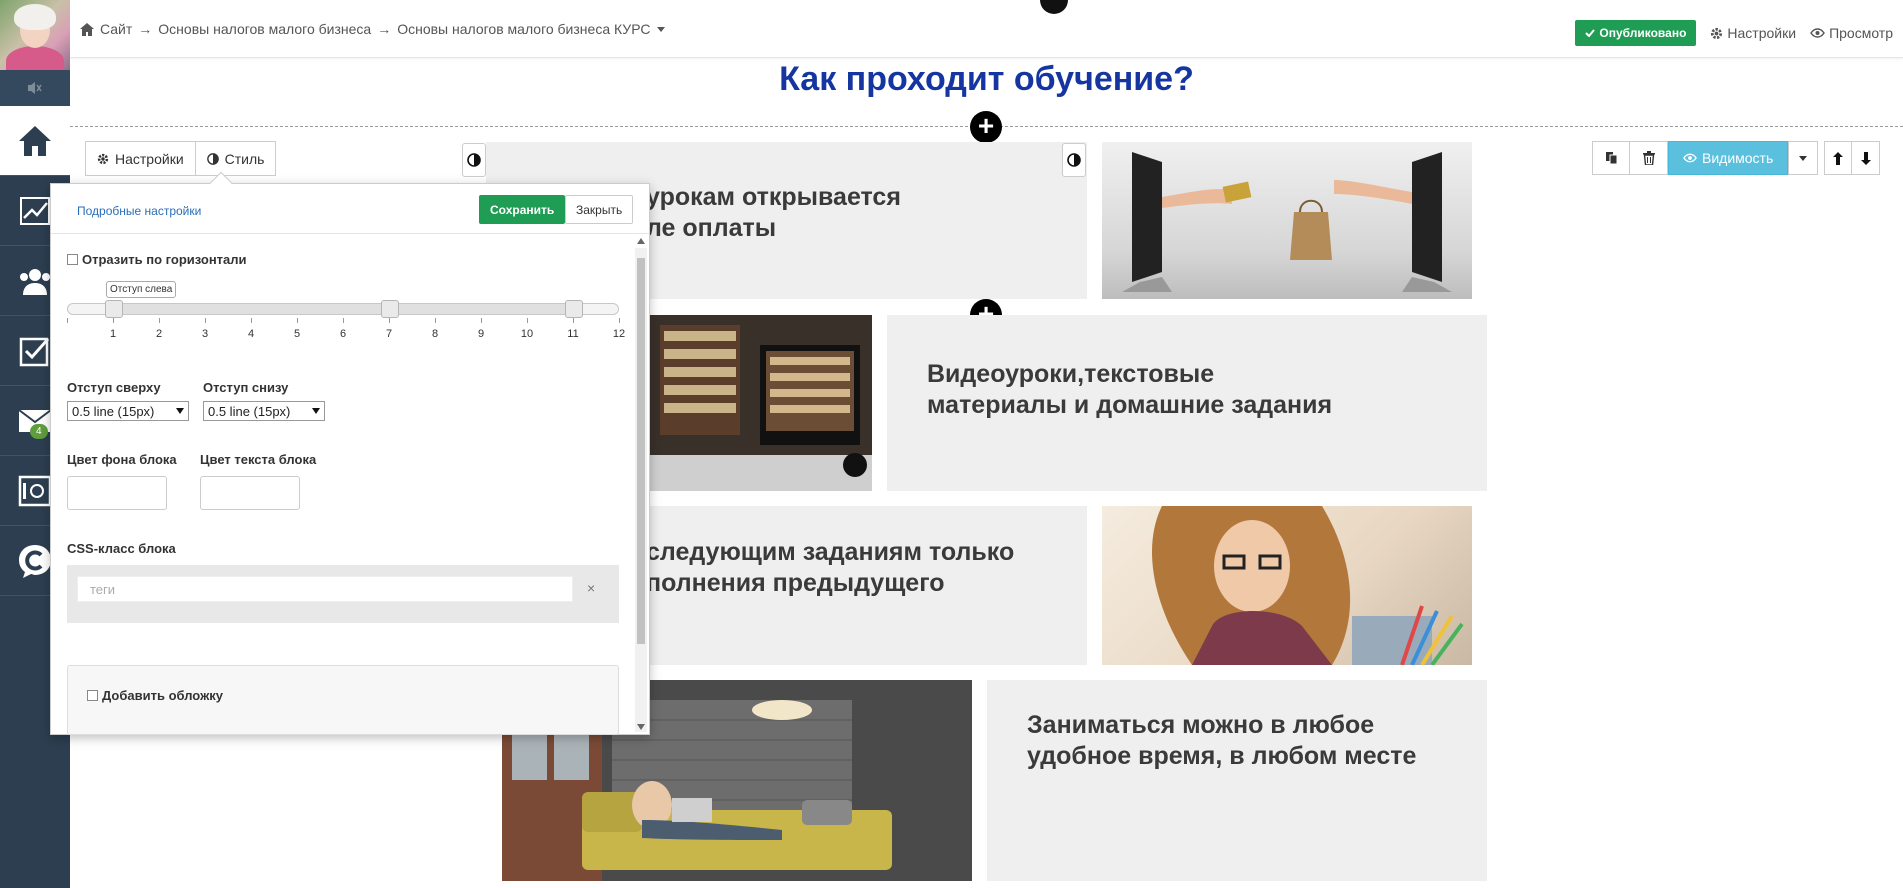 This screenshot has width=1903, height=888. What do you see at coordinates (522, 209) in the screenshot?
I see `save-button: Сохранить` at bounding box center [522, 209].